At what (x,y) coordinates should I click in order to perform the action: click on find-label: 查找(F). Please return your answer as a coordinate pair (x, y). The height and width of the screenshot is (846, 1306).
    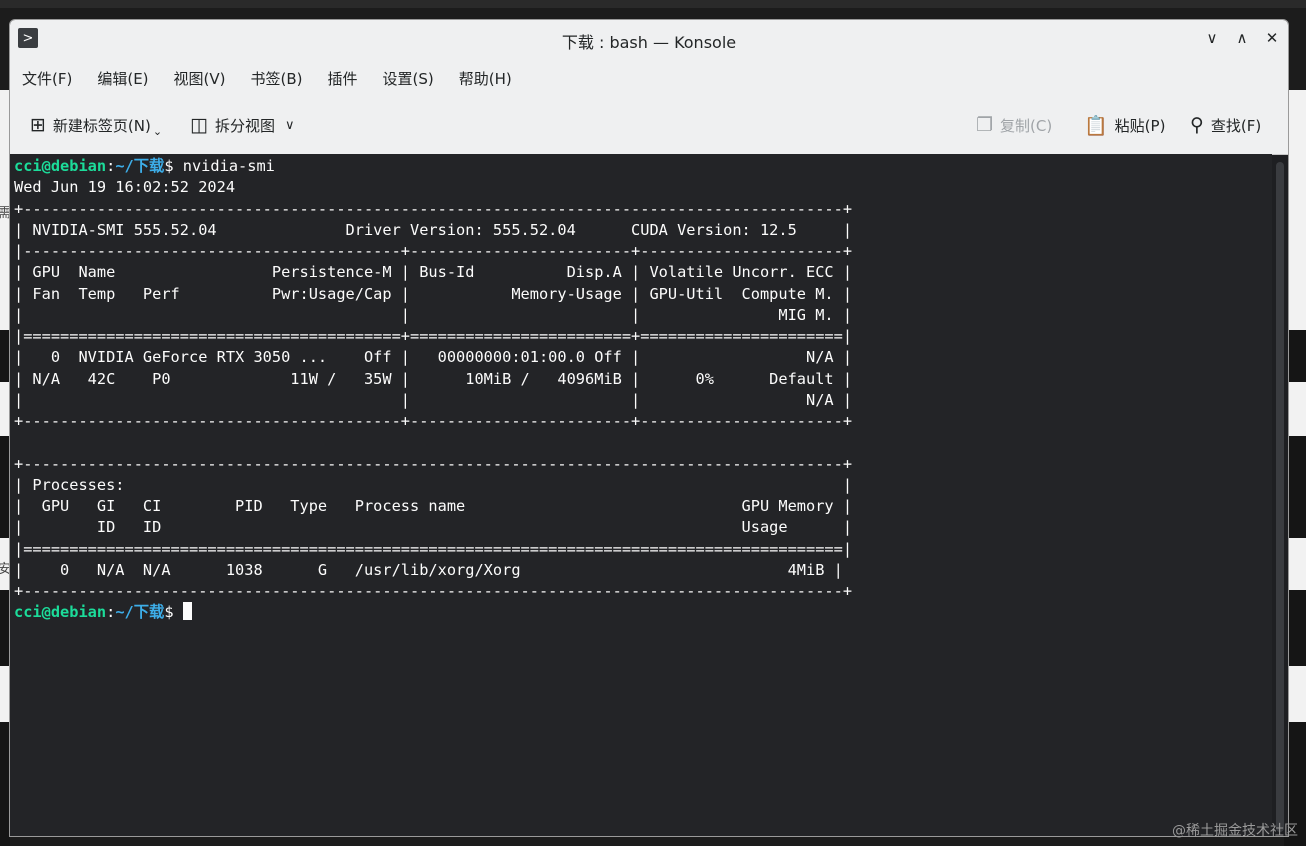
    Looking at the image, I should click on (1236, 125).